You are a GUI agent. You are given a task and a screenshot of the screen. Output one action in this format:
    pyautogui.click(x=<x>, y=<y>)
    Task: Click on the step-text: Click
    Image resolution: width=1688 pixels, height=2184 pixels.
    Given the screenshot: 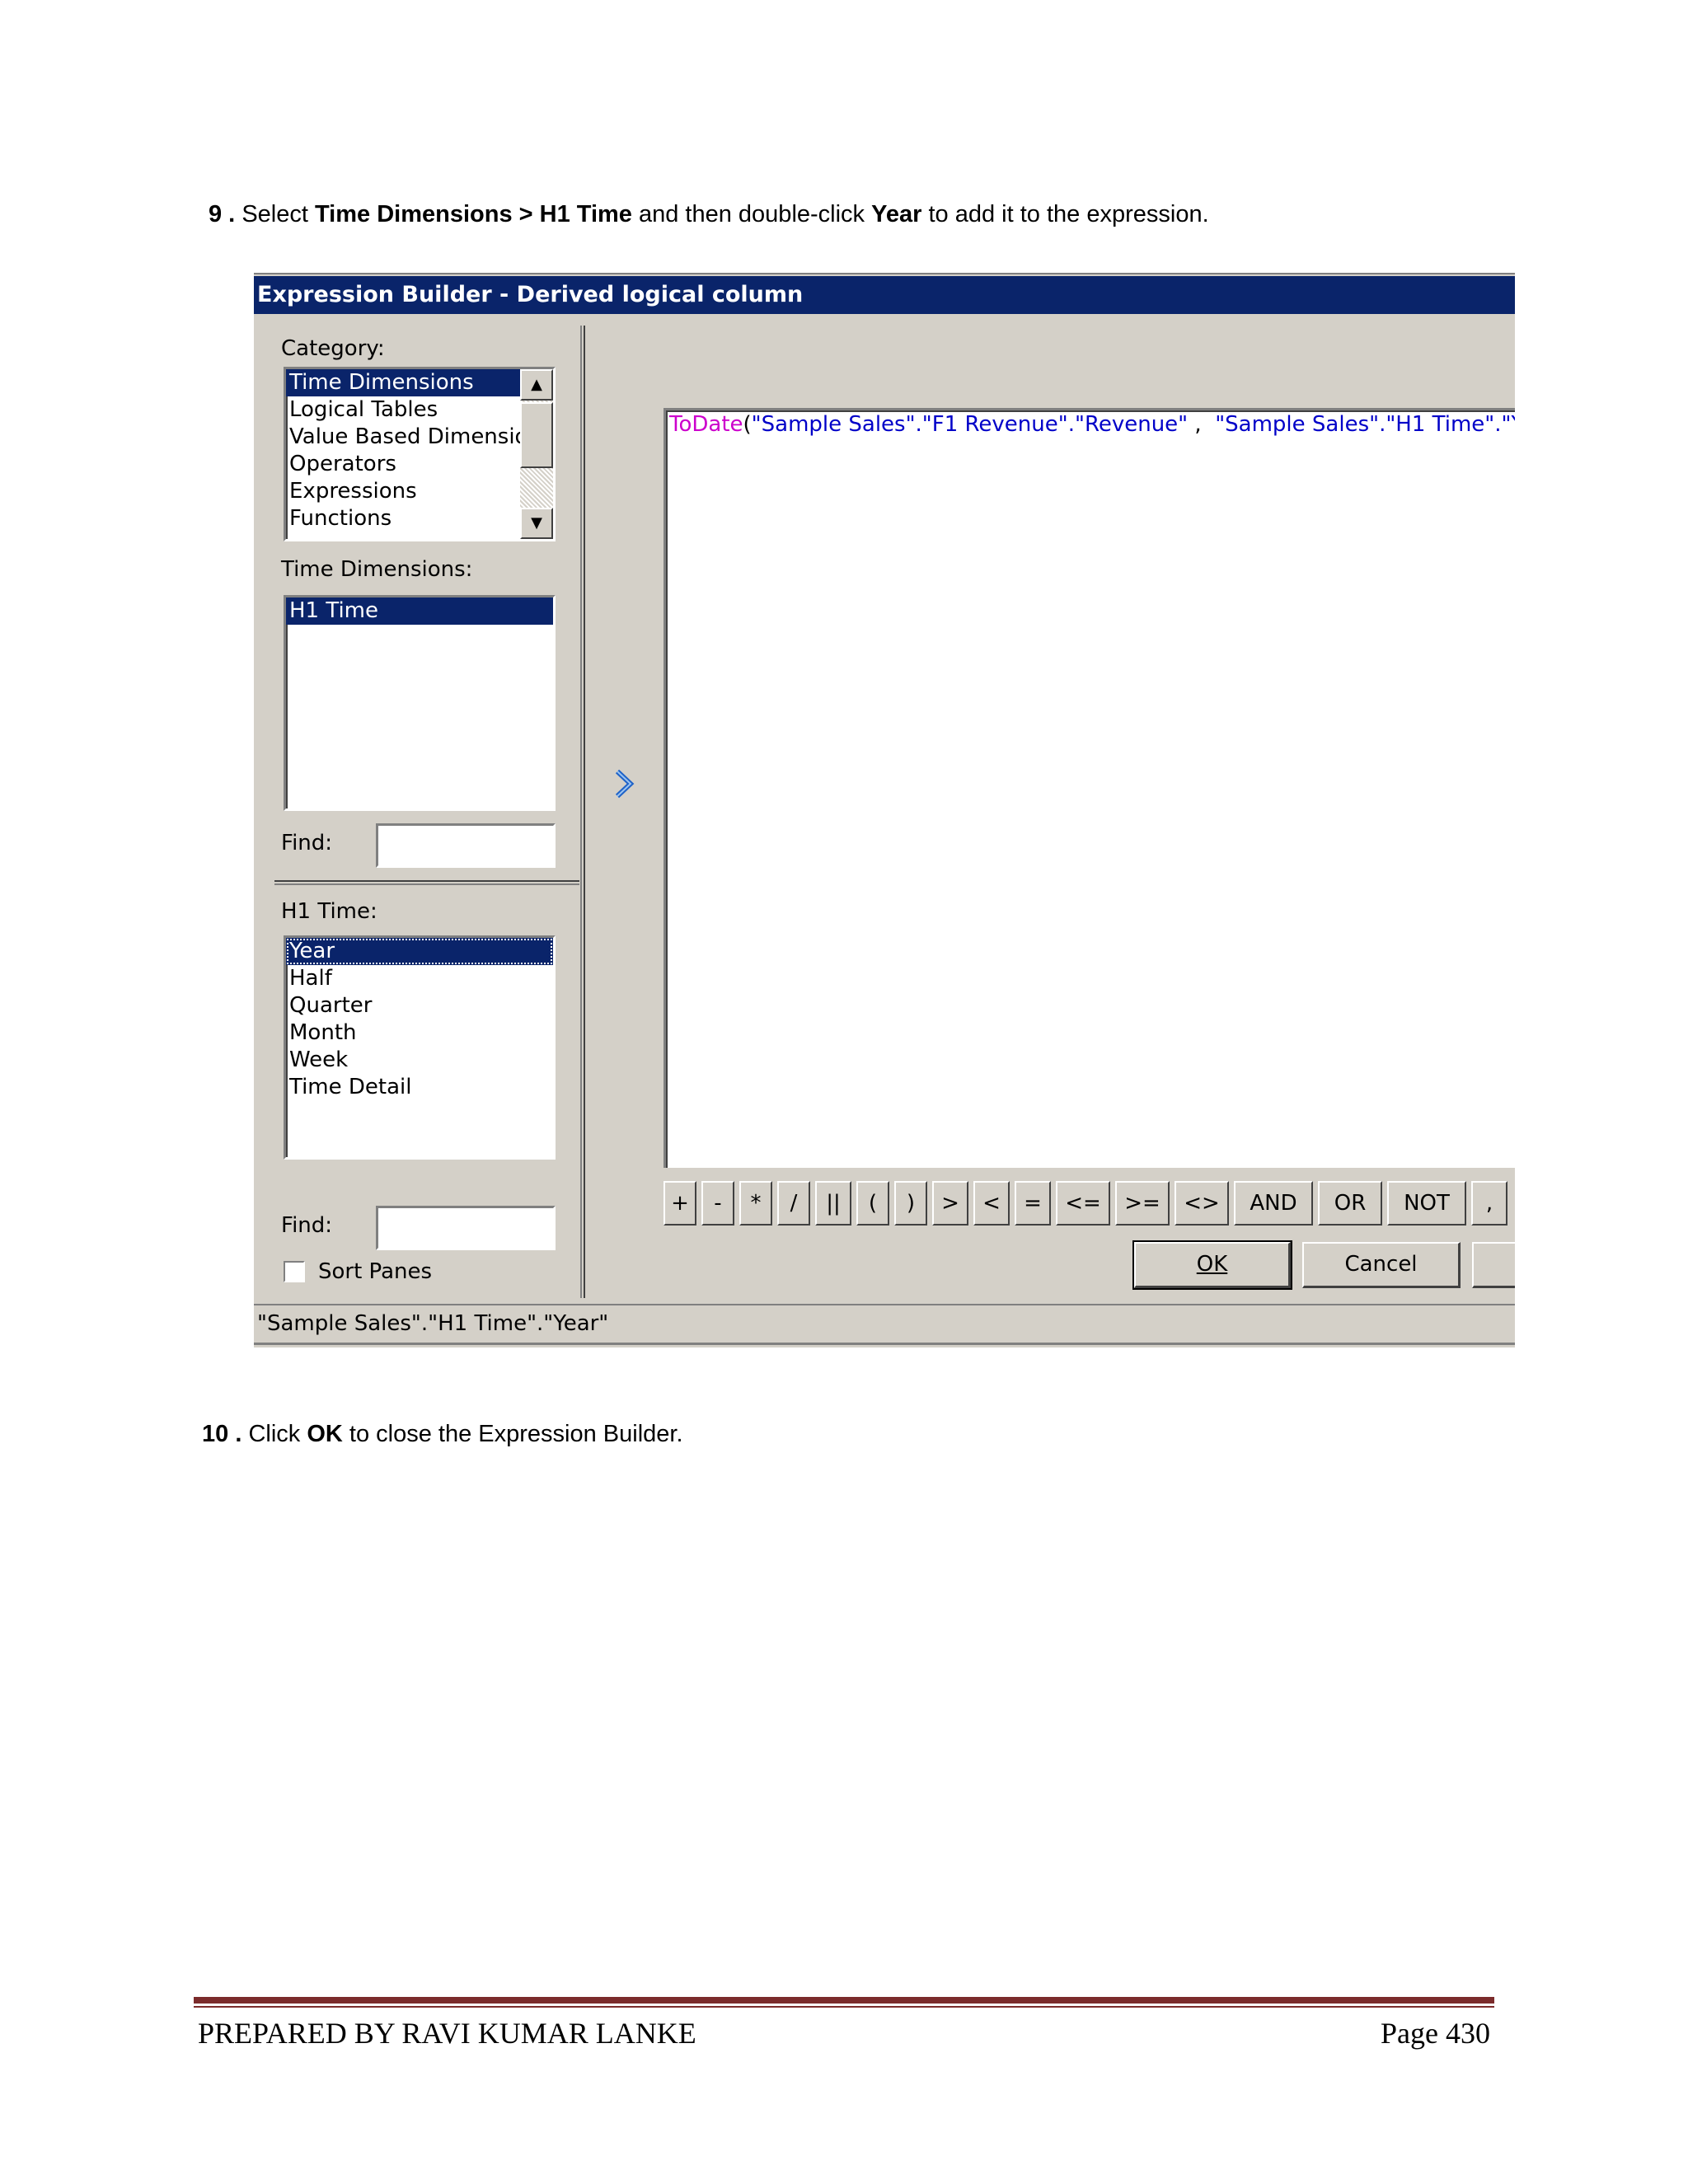 What is the action you would take?
    pyautogui.click(x=275, y=1434)
    